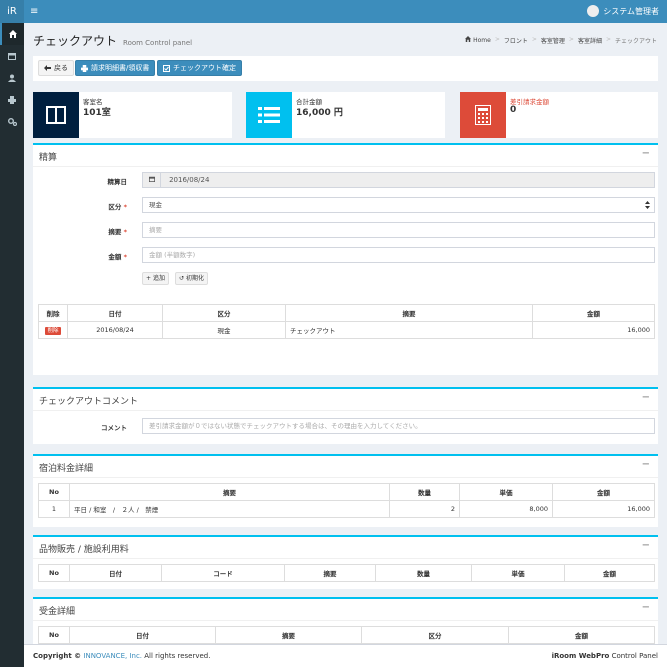 The height and width of the screenshot is (667, 667). Describe the element at coordinates (114, 428) in the screenshot. I see `comment-label: コメント` at that location.